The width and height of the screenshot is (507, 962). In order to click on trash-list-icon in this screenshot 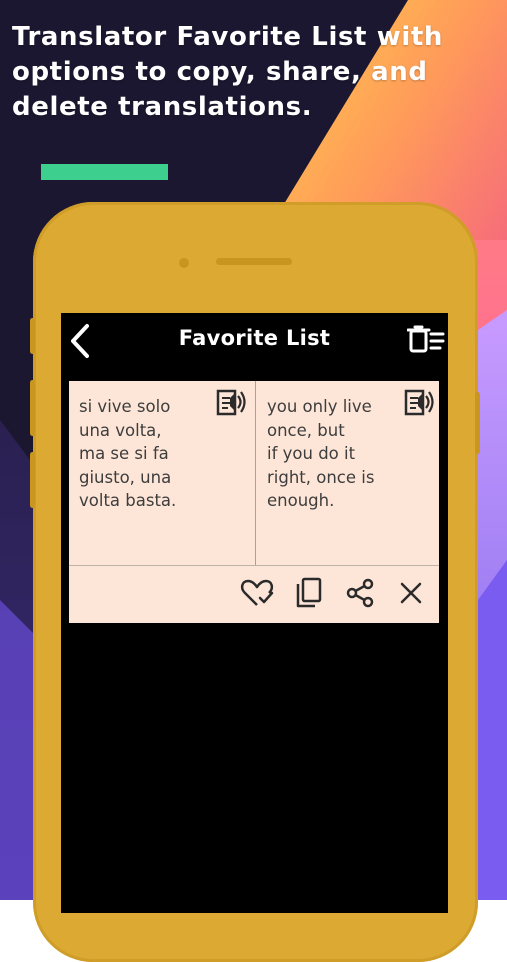, I will do `click(426, 340)`.